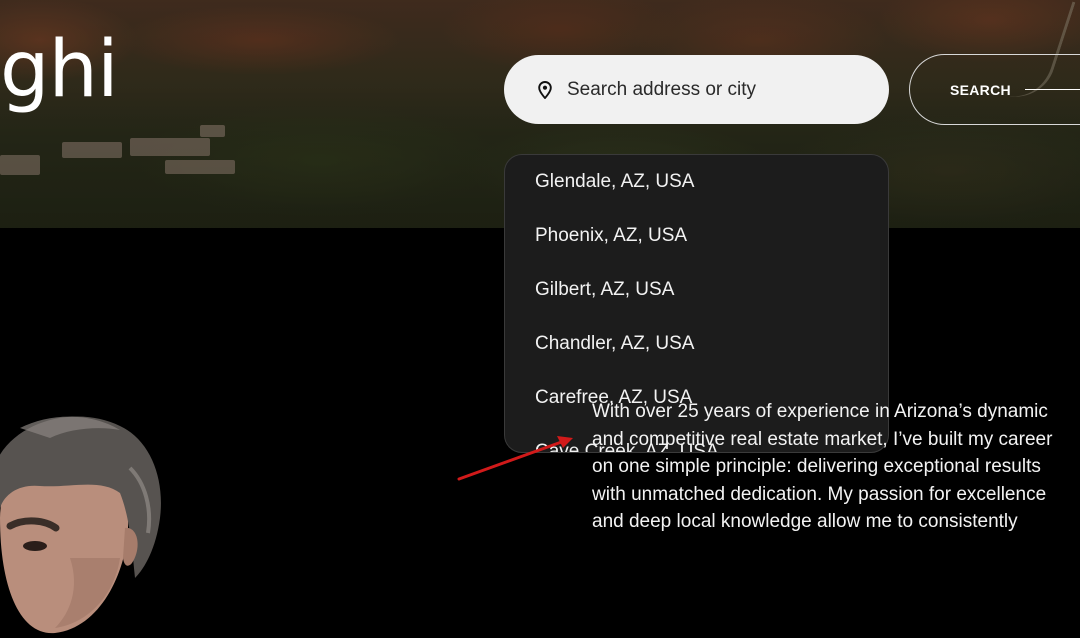 The height and width of the screenshot is (638, 1080). What do you see at coordinates (80, 525) in the screenshot?
I see `agent-portrait` at bounding box center [80, 525].